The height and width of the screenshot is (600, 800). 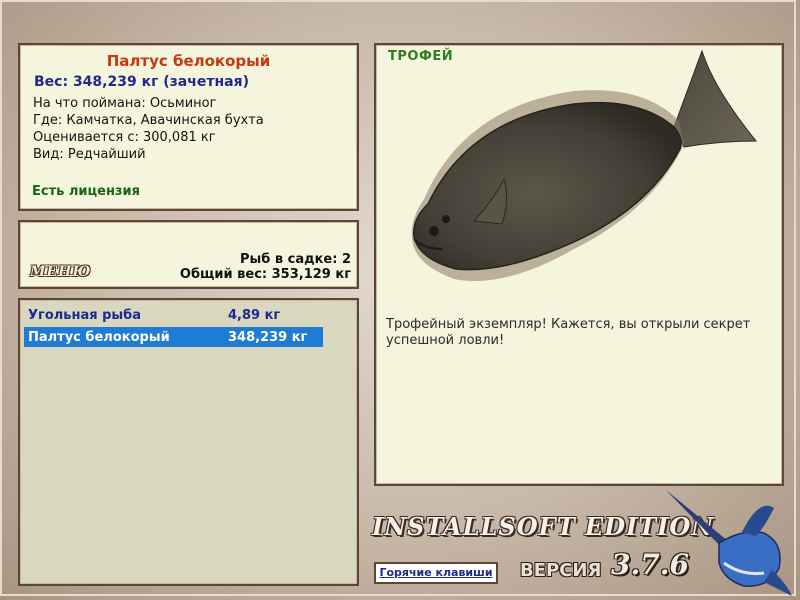 I want to click on hotkeys-button: Горячие клавиши, so click(x=436, y=573).